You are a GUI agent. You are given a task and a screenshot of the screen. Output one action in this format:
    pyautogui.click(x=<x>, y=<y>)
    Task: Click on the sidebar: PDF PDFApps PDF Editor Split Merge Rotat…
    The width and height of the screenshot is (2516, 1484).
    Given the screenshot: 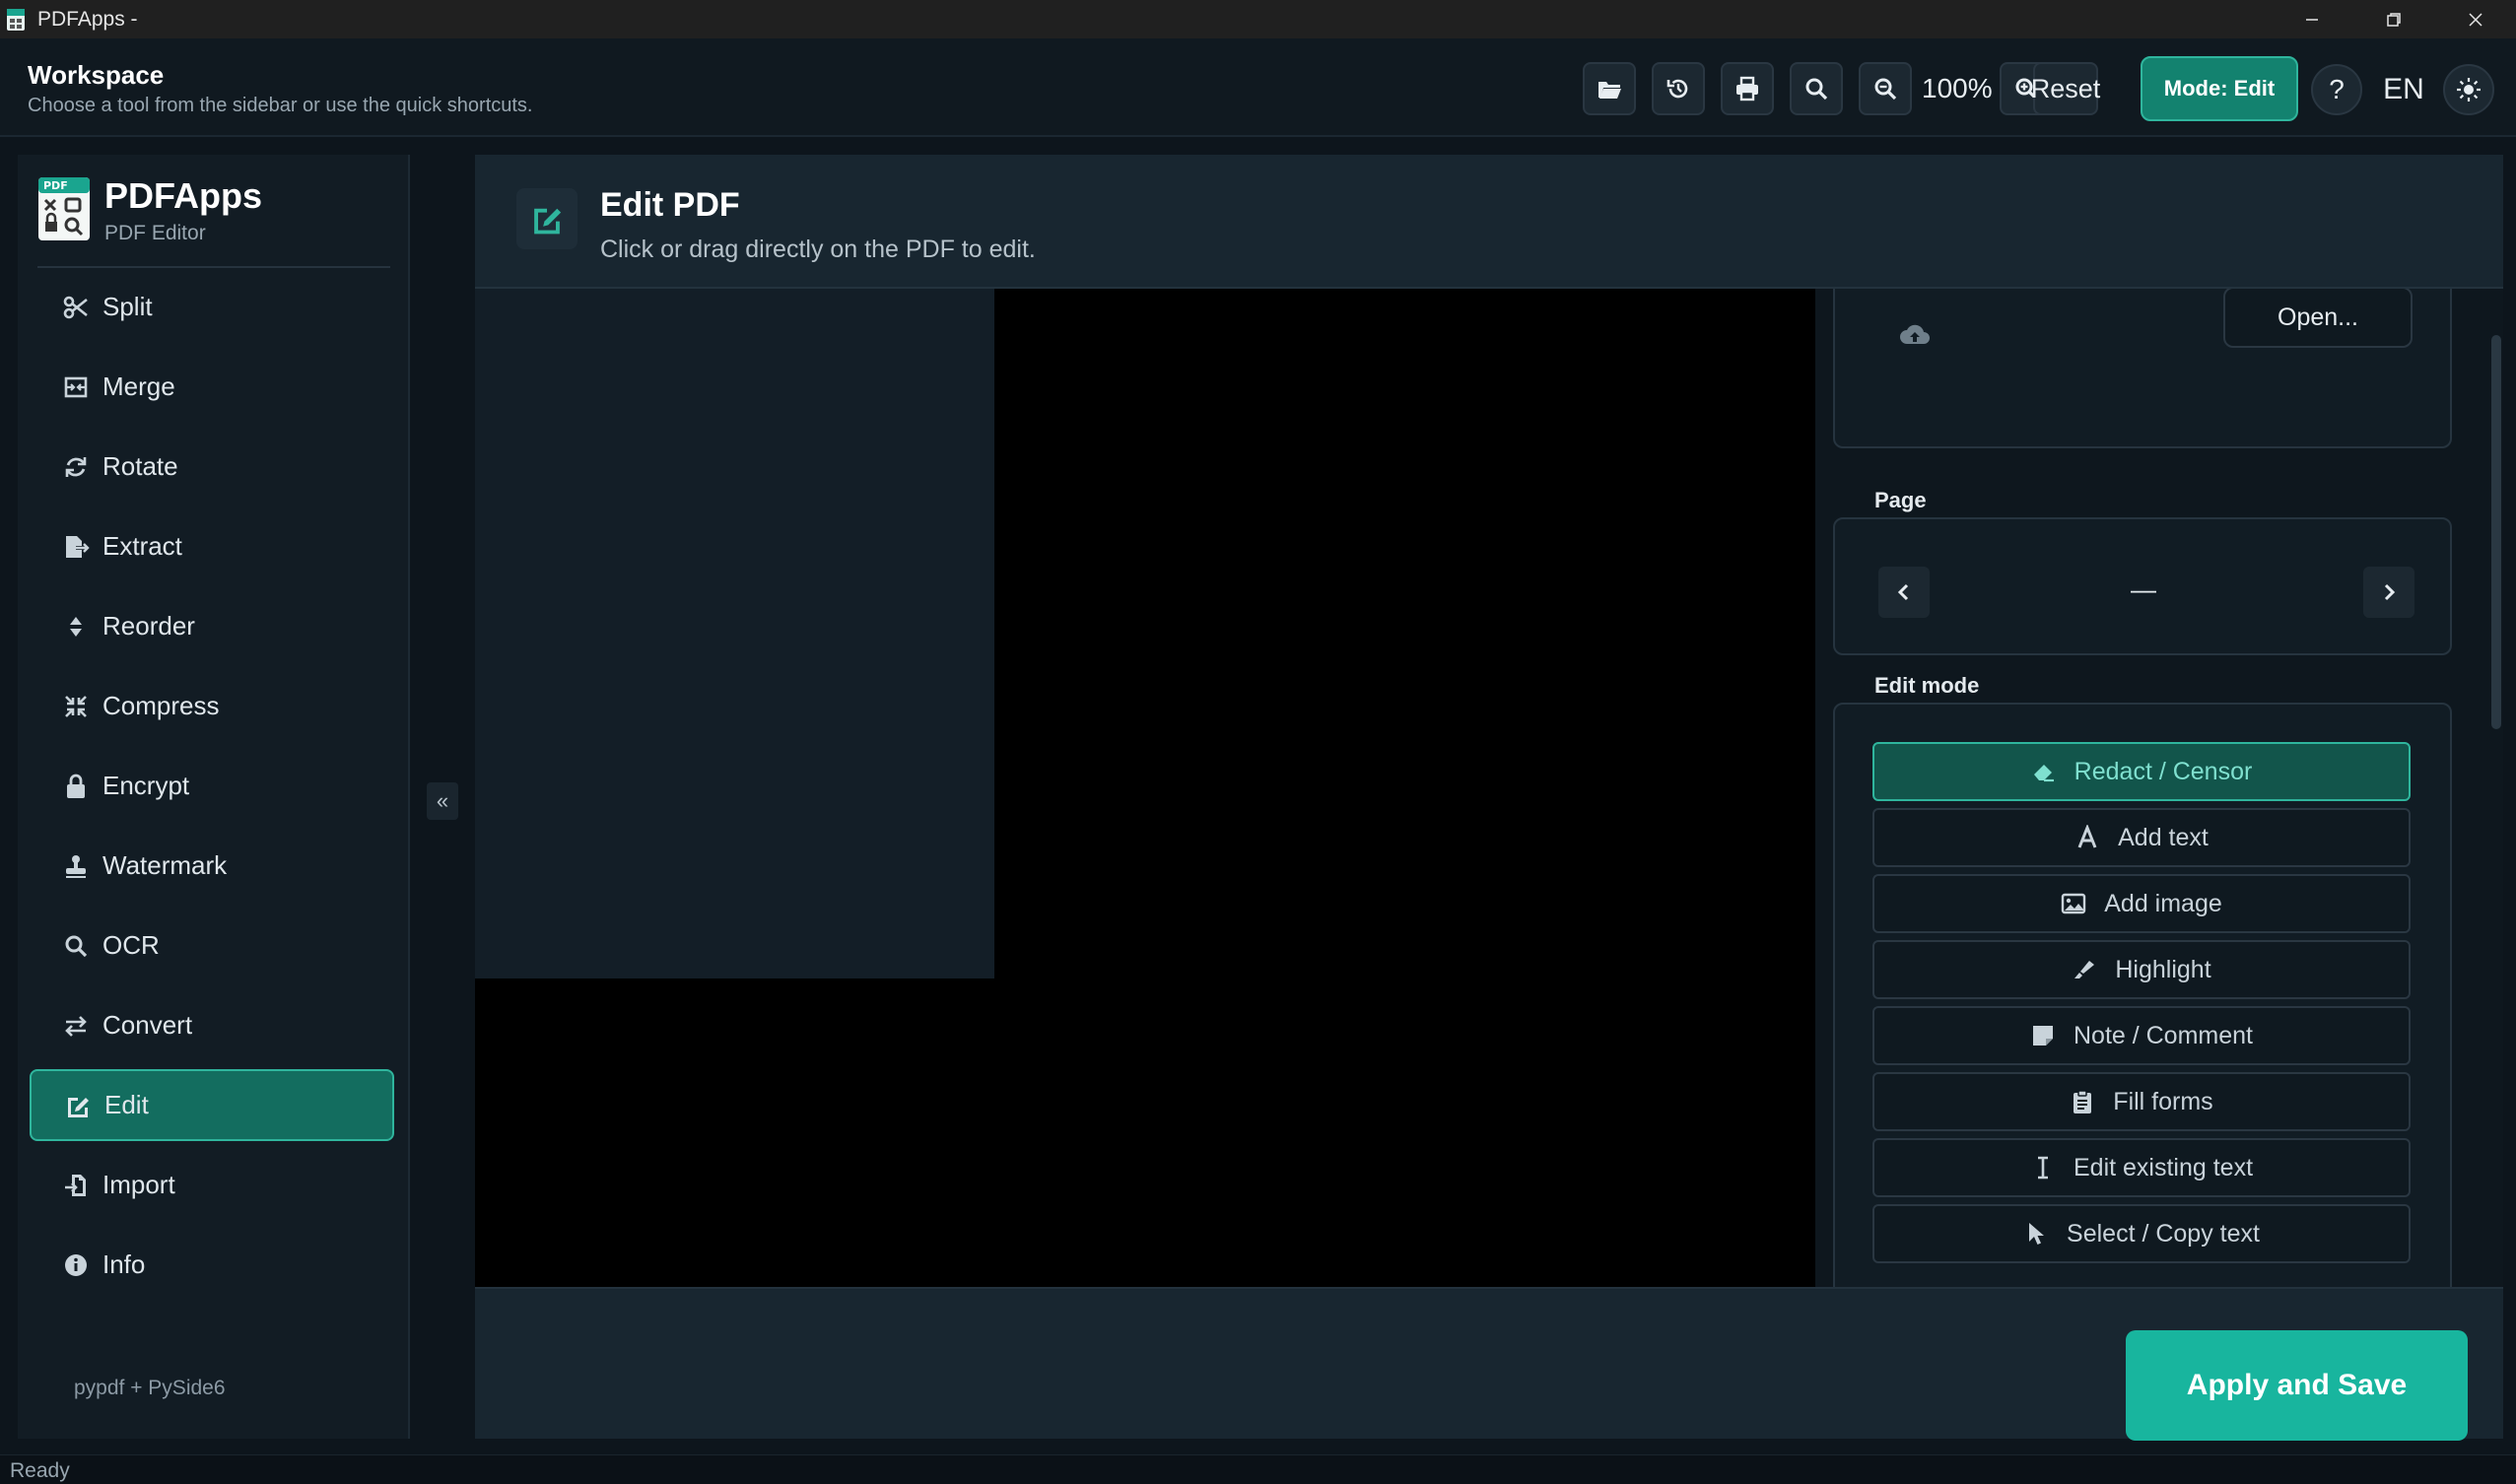 What is the action you would take?
    pyautogui.click(x=214, y=797)
    